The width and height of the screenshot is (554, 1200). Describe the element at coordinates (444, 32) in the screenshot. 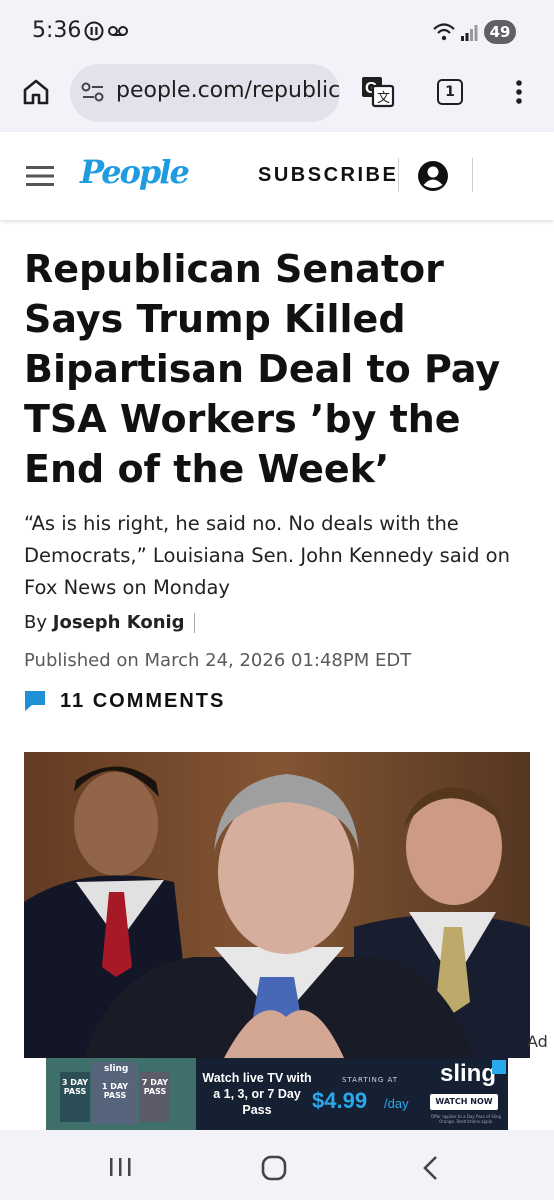

I see `wifi-icon` at that location.